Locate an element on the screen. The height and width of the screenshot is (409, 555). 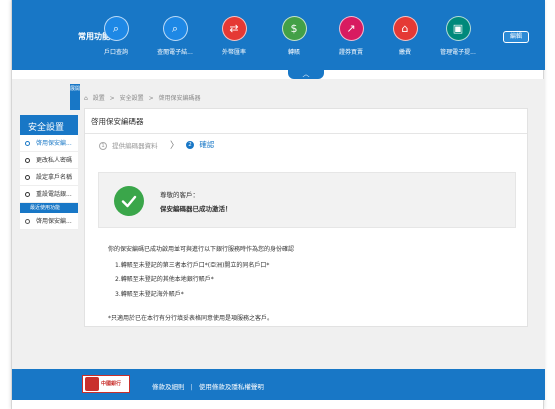
service-list-item: 1.轉賬至未登記的第三者本行戶口*(亞洲)開立的同名戶口* is located at coordinates (192, 265).